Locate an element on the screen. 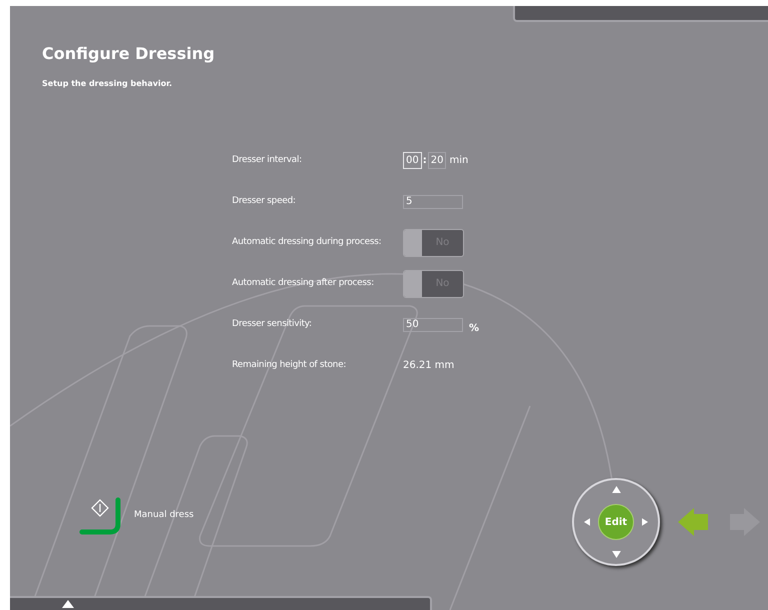 The width and height of the screenshot is (768, 610). right-arrow-icon is located at coordinates (645, 522).